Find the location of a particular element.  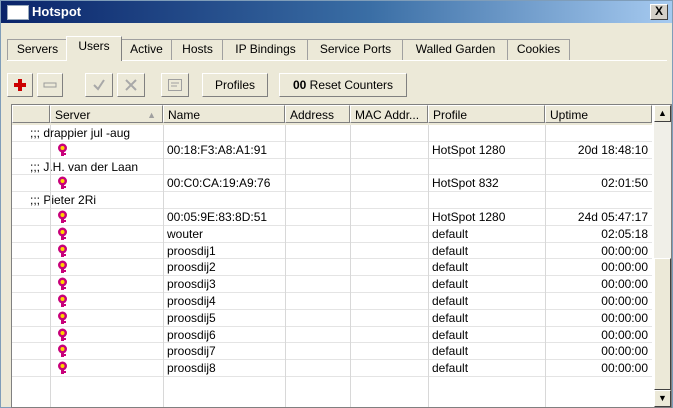

remove-button is located at coordinates (50, 85).